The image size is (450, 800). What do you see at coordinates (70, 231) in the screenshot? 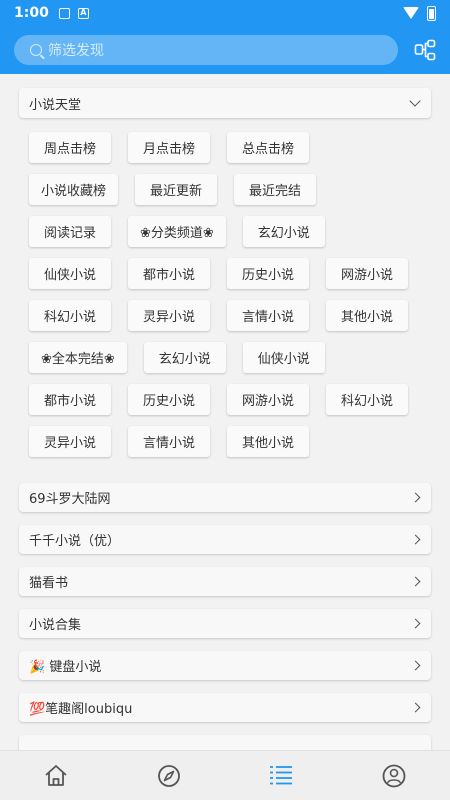
I see `tag-button: 阅读记录` at bounding box center [70, 231].